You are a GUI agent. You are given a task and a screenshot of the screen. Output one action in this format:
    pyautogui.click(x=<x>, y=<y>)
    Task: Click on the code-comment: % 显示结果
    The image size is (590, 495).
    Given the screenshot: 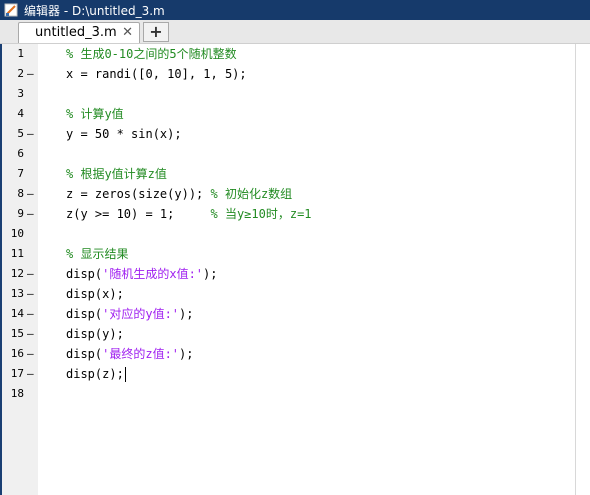 What is the action you would take?
    pyautogui.click(x=97, y=254)
    